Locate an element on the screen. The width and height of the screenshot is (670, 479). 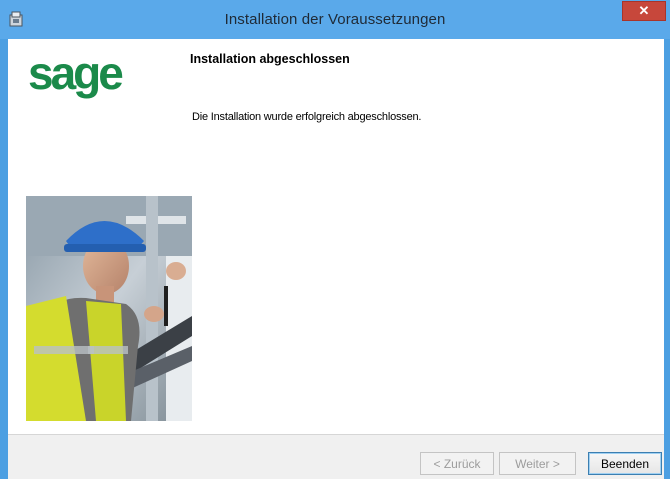
next-button: Weiter > is located at coordinates (537, 463).